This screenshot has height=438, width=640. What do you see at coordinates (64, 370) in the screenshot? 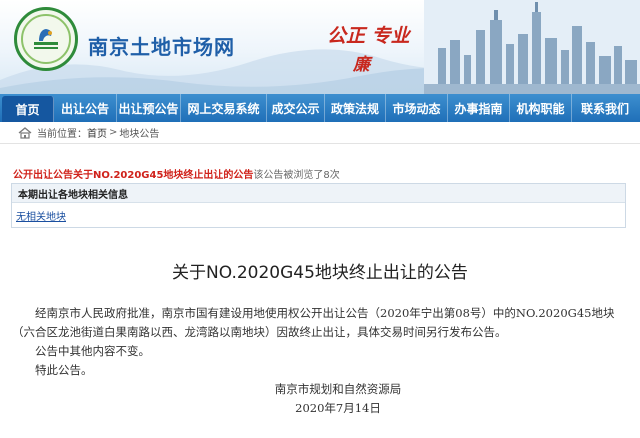
I see `article-paragraph-3: 特此公告。` at bounding box center [64, 370].